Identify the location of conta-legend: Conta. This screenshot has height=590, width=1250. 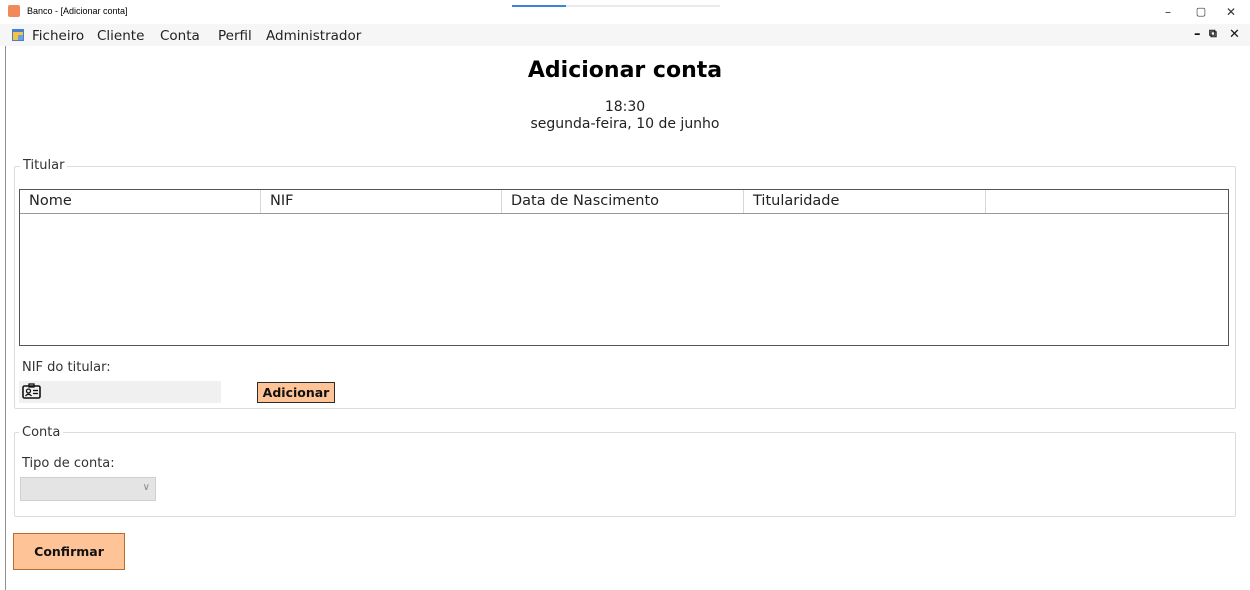
(41, 432).